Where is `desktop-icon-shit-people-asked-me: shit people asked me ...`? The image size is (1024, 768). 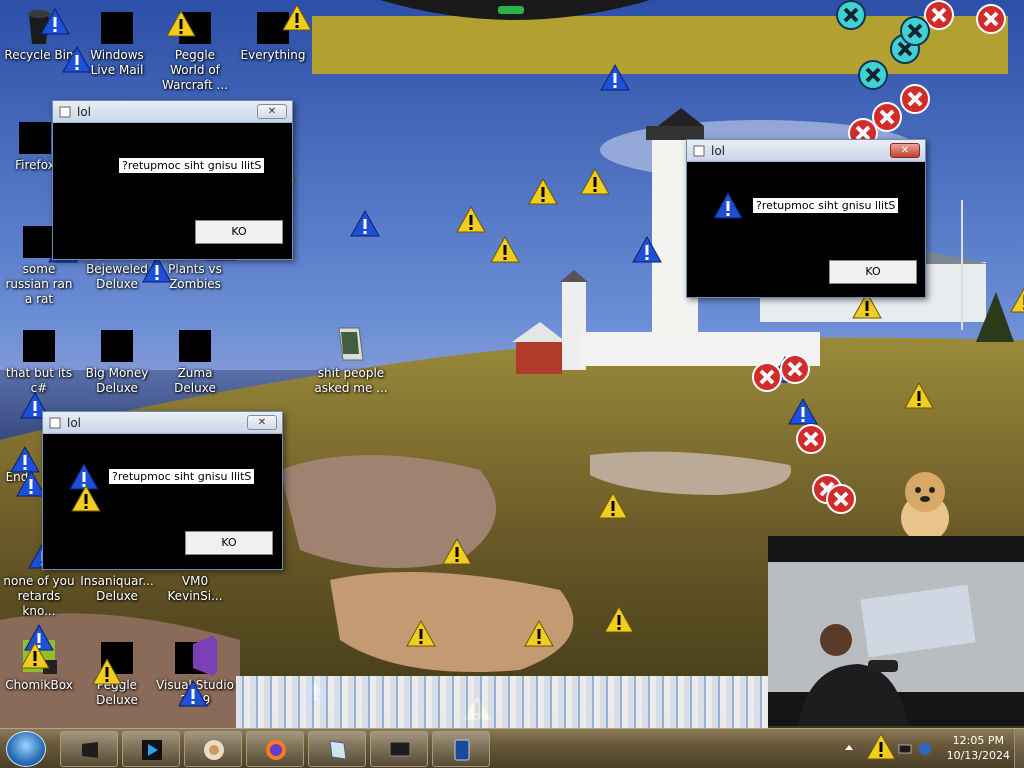 desktop-icon-shit-people-asked-me: shit people asked me ... is located at coordinates (351, 360).